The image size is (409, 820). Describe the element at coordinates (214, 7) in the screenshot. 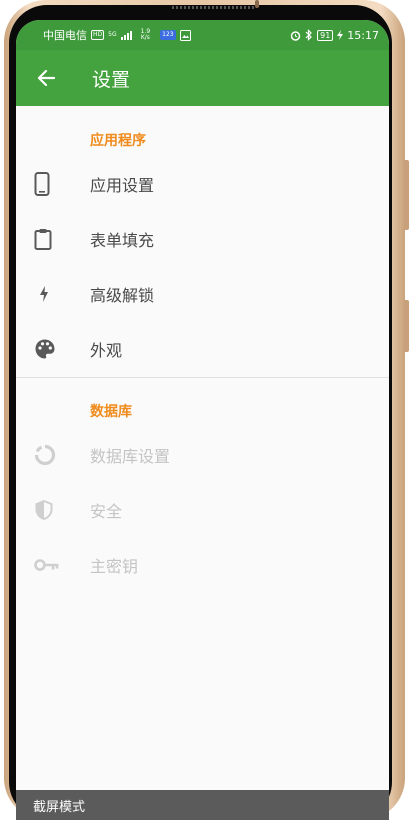

I see `earpiece` at that location.